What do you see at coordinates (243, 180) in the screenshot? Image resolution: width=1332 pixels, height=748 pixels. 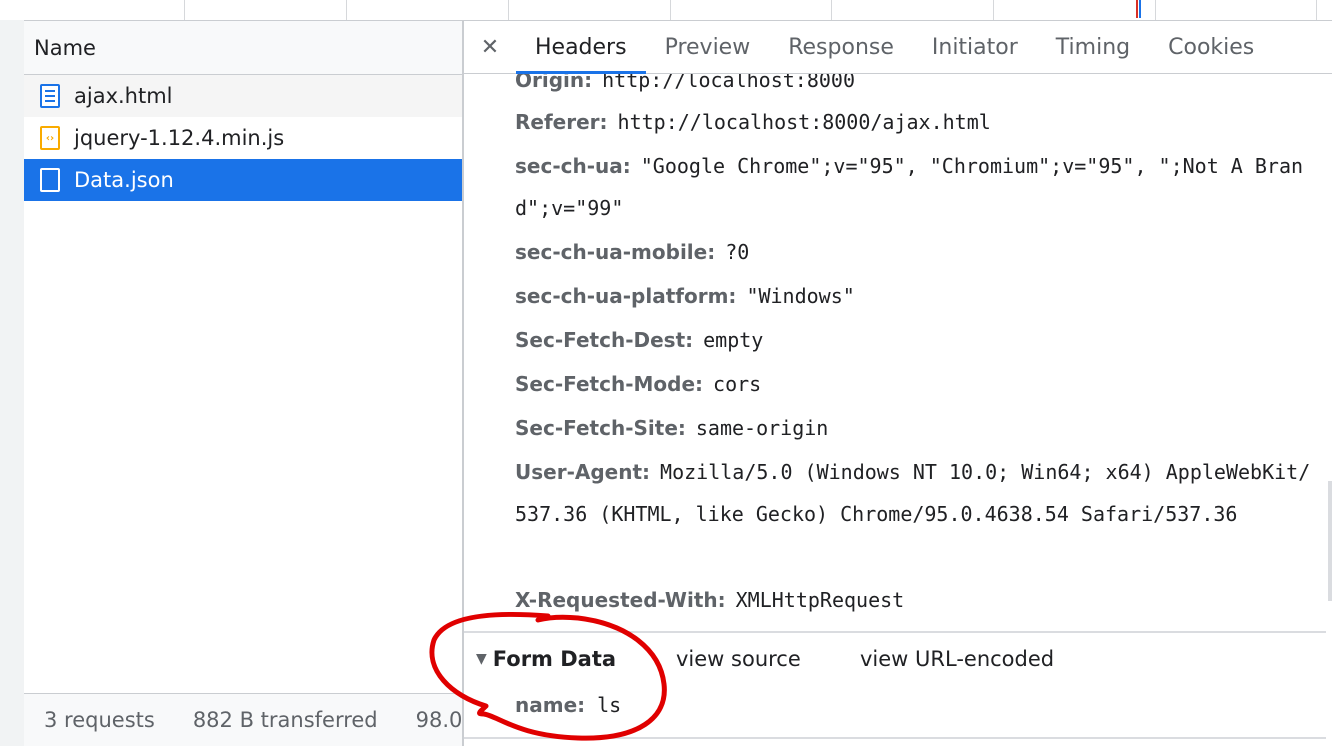 I see `request-row-data-json: Data.json` at bounding box center [243, 180].